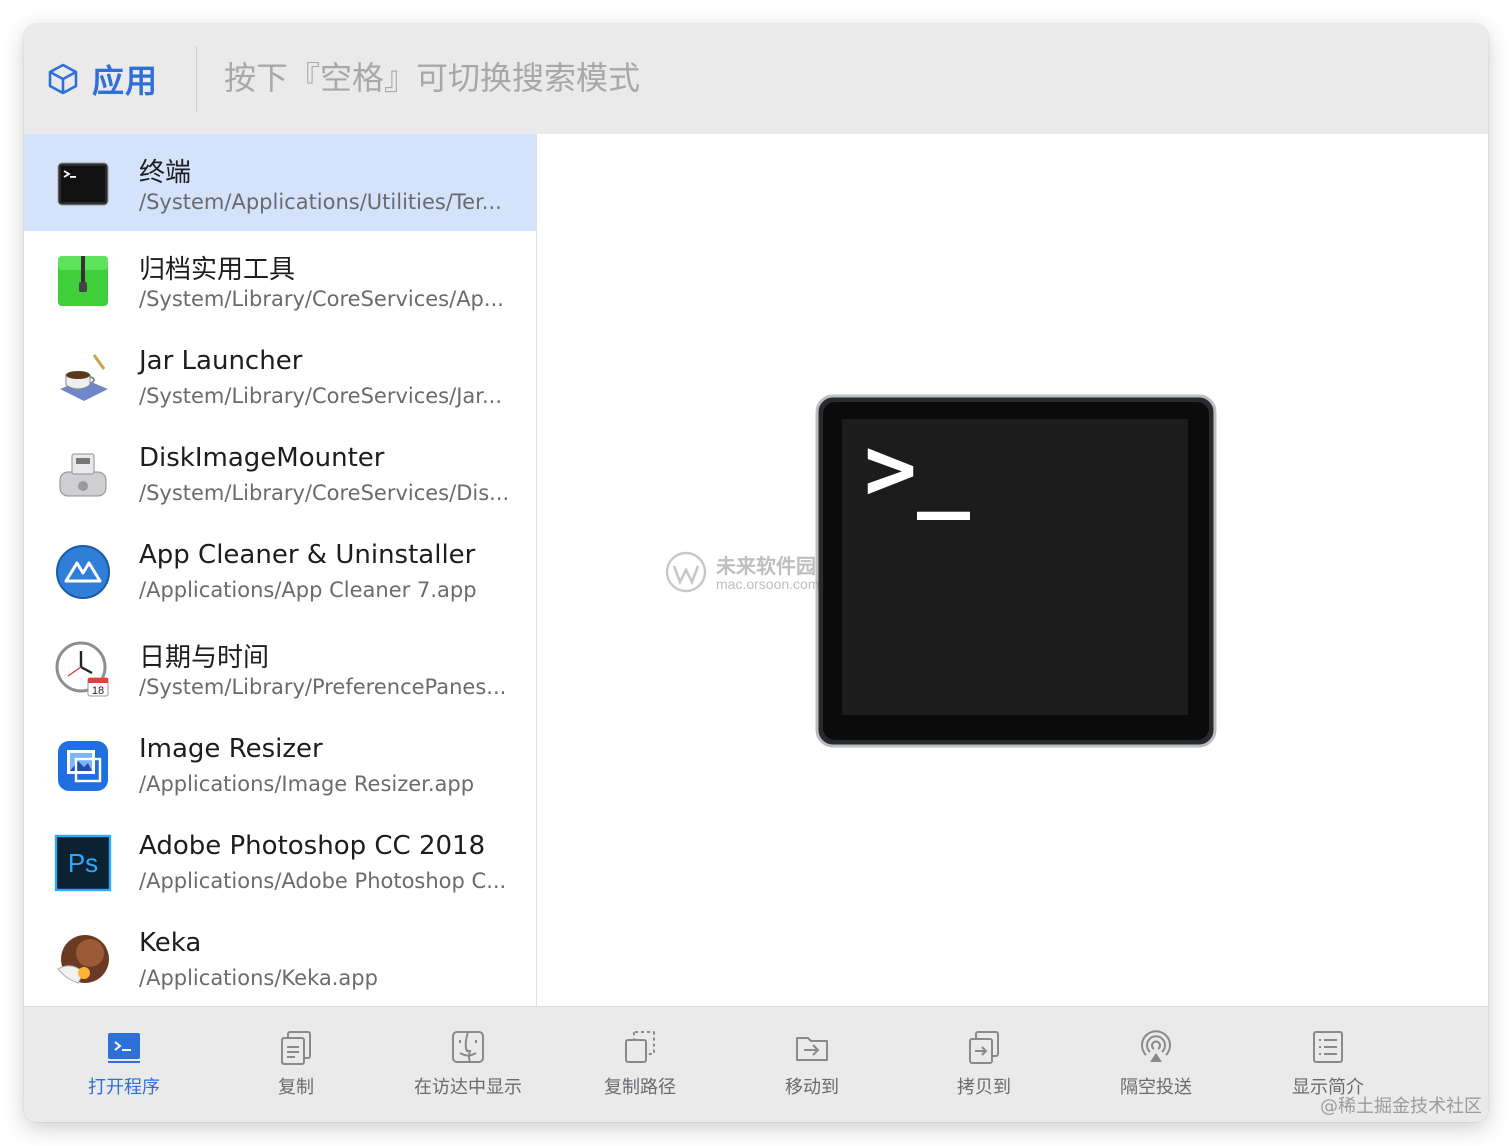 The height and width of the screenshot is (1146, 1512). What do you see at coordinates (686, 572) in the screenshot?
I see `watermark-logo-icon` at bounding box center [686, 572].